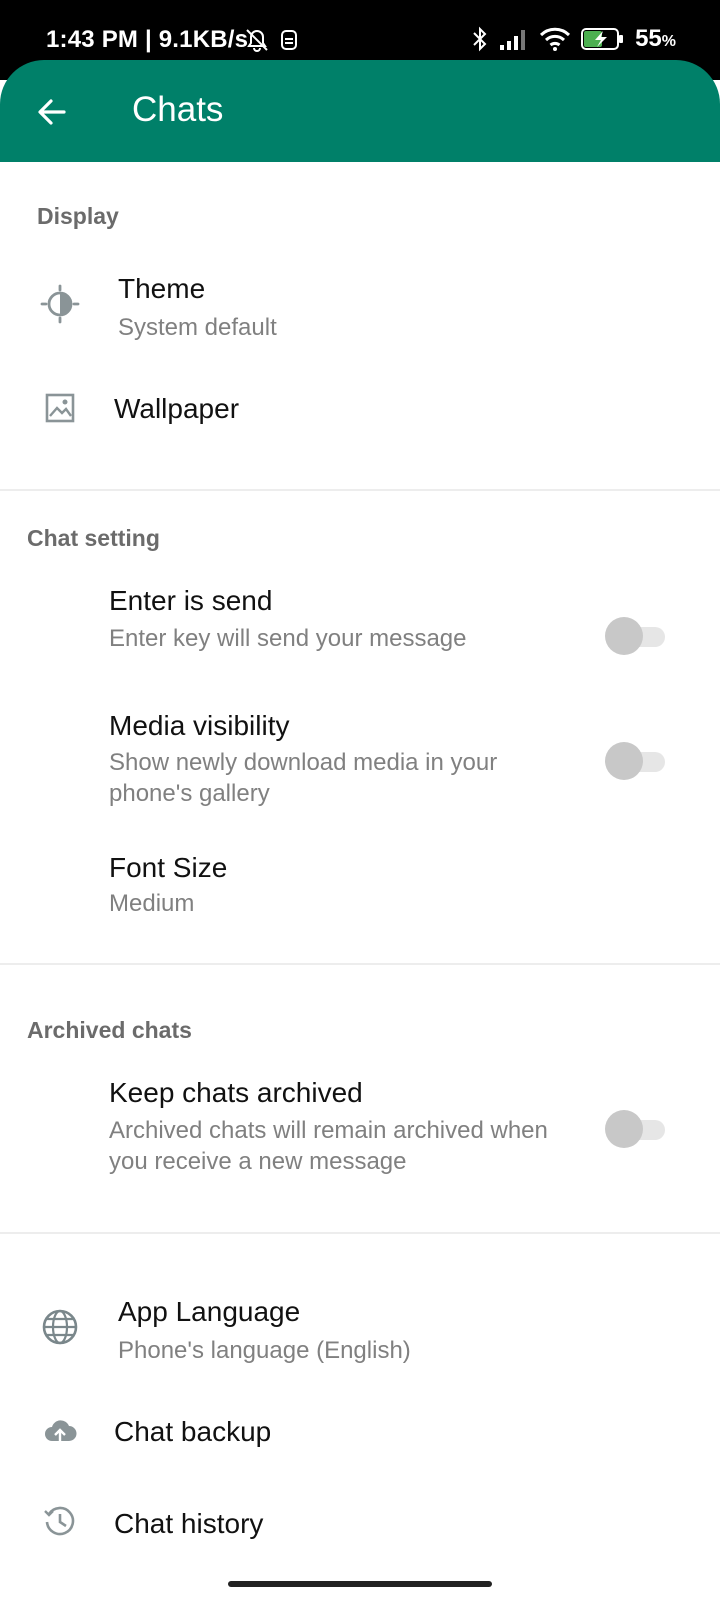 This screenshot has width=720, height=1600. Describe the element at coordinates (78, 216) in the screenshot. I see `section-header-display: Display` at that location.